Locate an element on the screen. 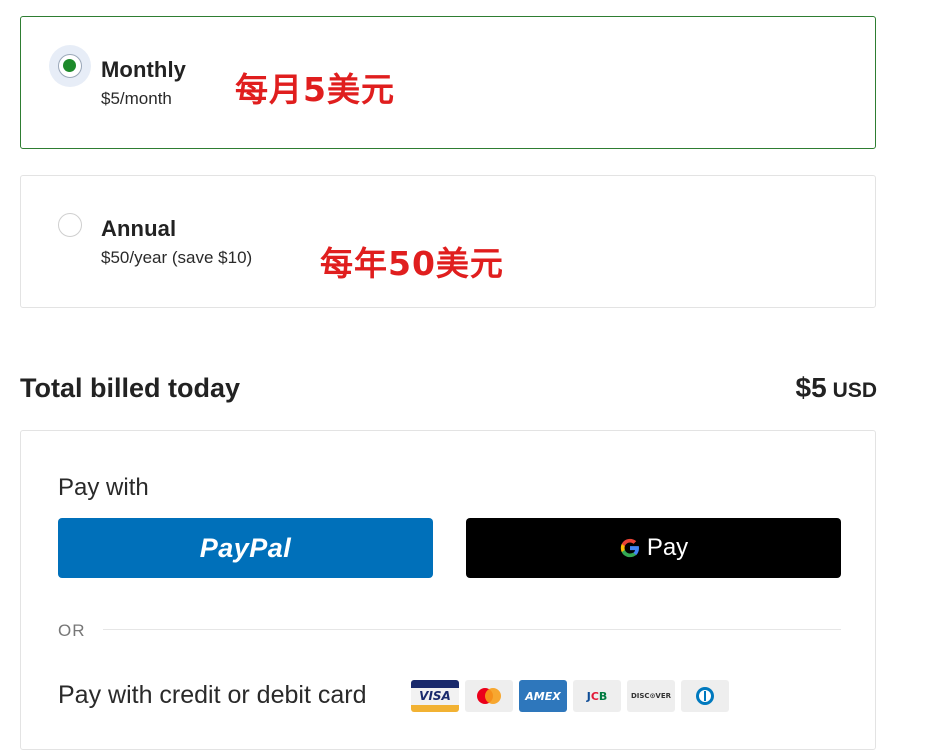 The height and width of the screenshot is (750, 926). monthly-radio-button is located at coordinates (70, 66).